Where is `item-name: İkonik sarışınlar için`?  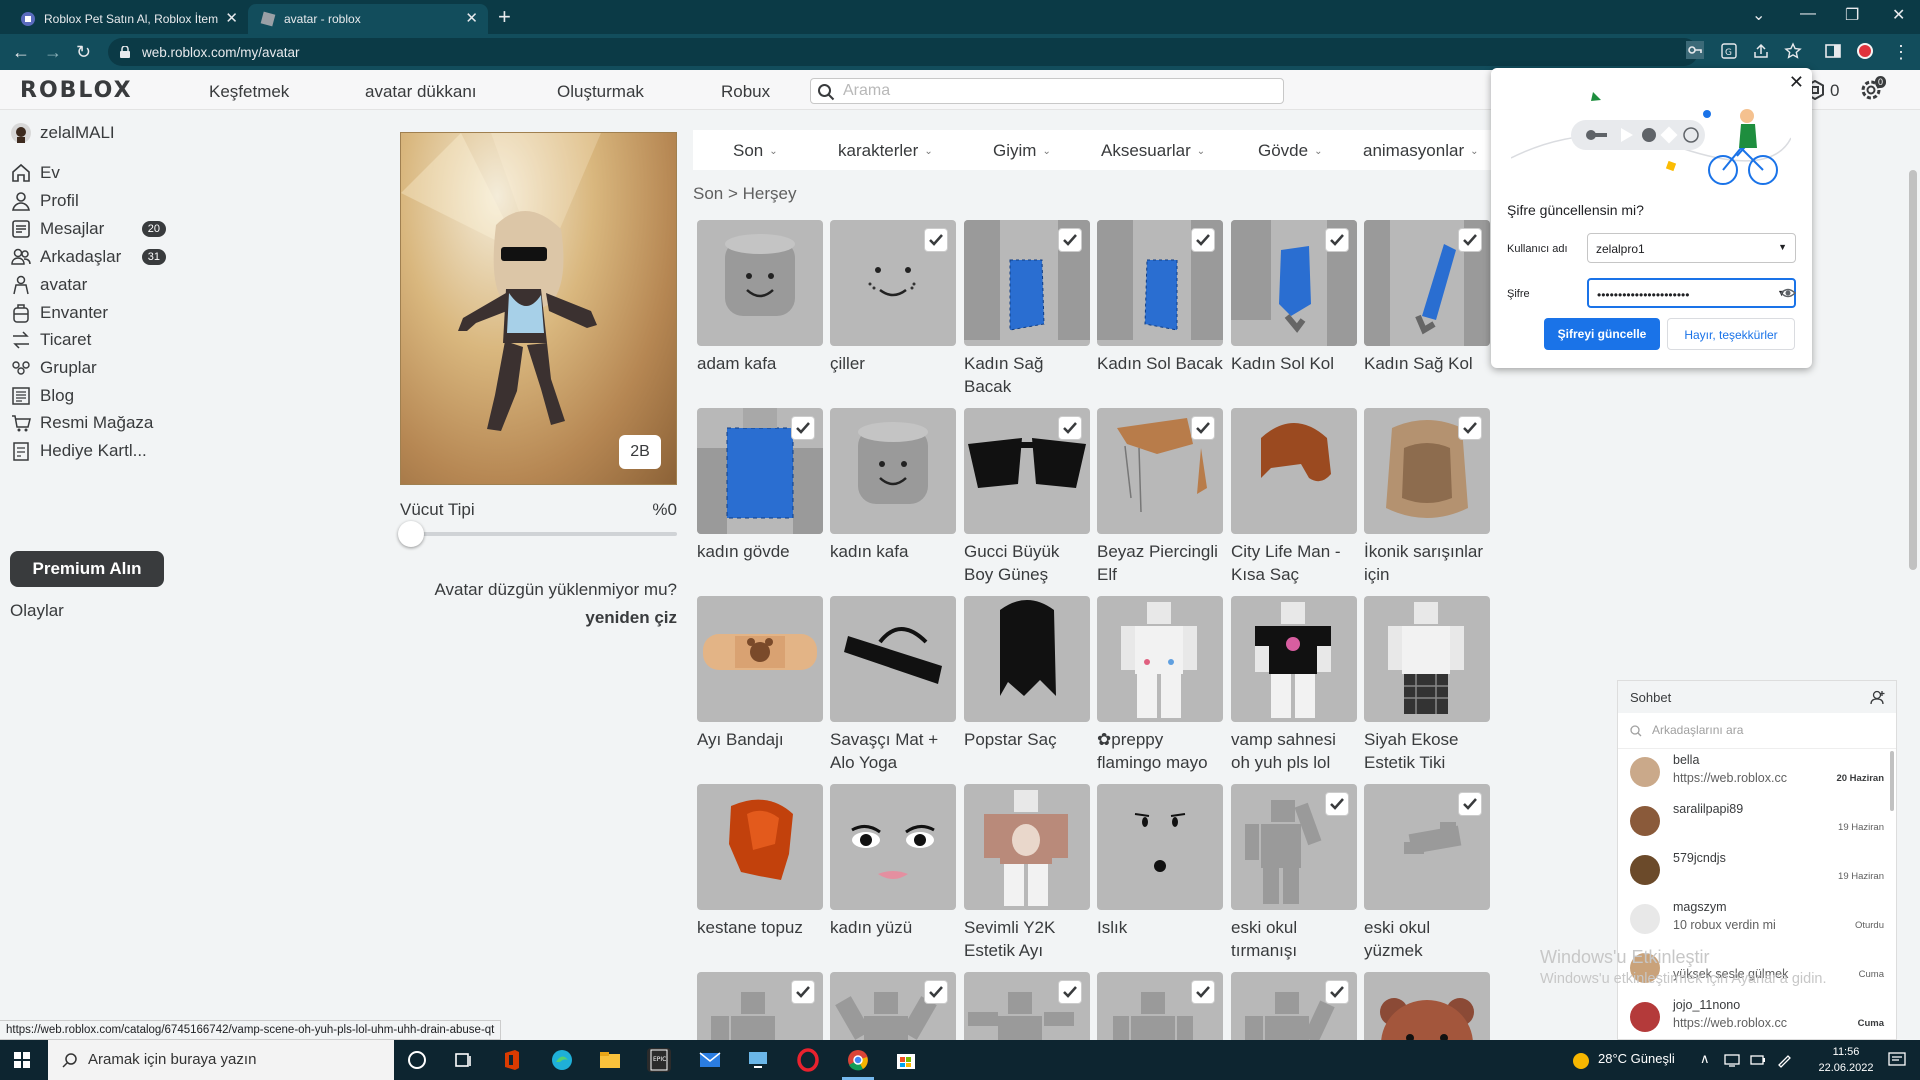 item-name: İkonik sarışınlar için is located at coordinates (1427, 563).